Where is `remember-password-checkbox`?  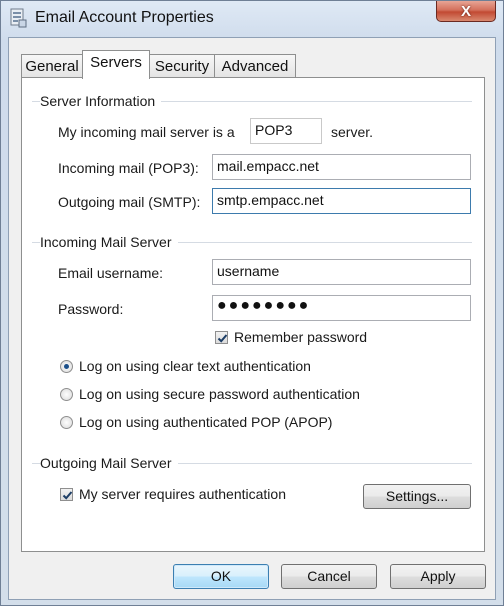 remember-password-checkbox is located at coordinates (221, 337).